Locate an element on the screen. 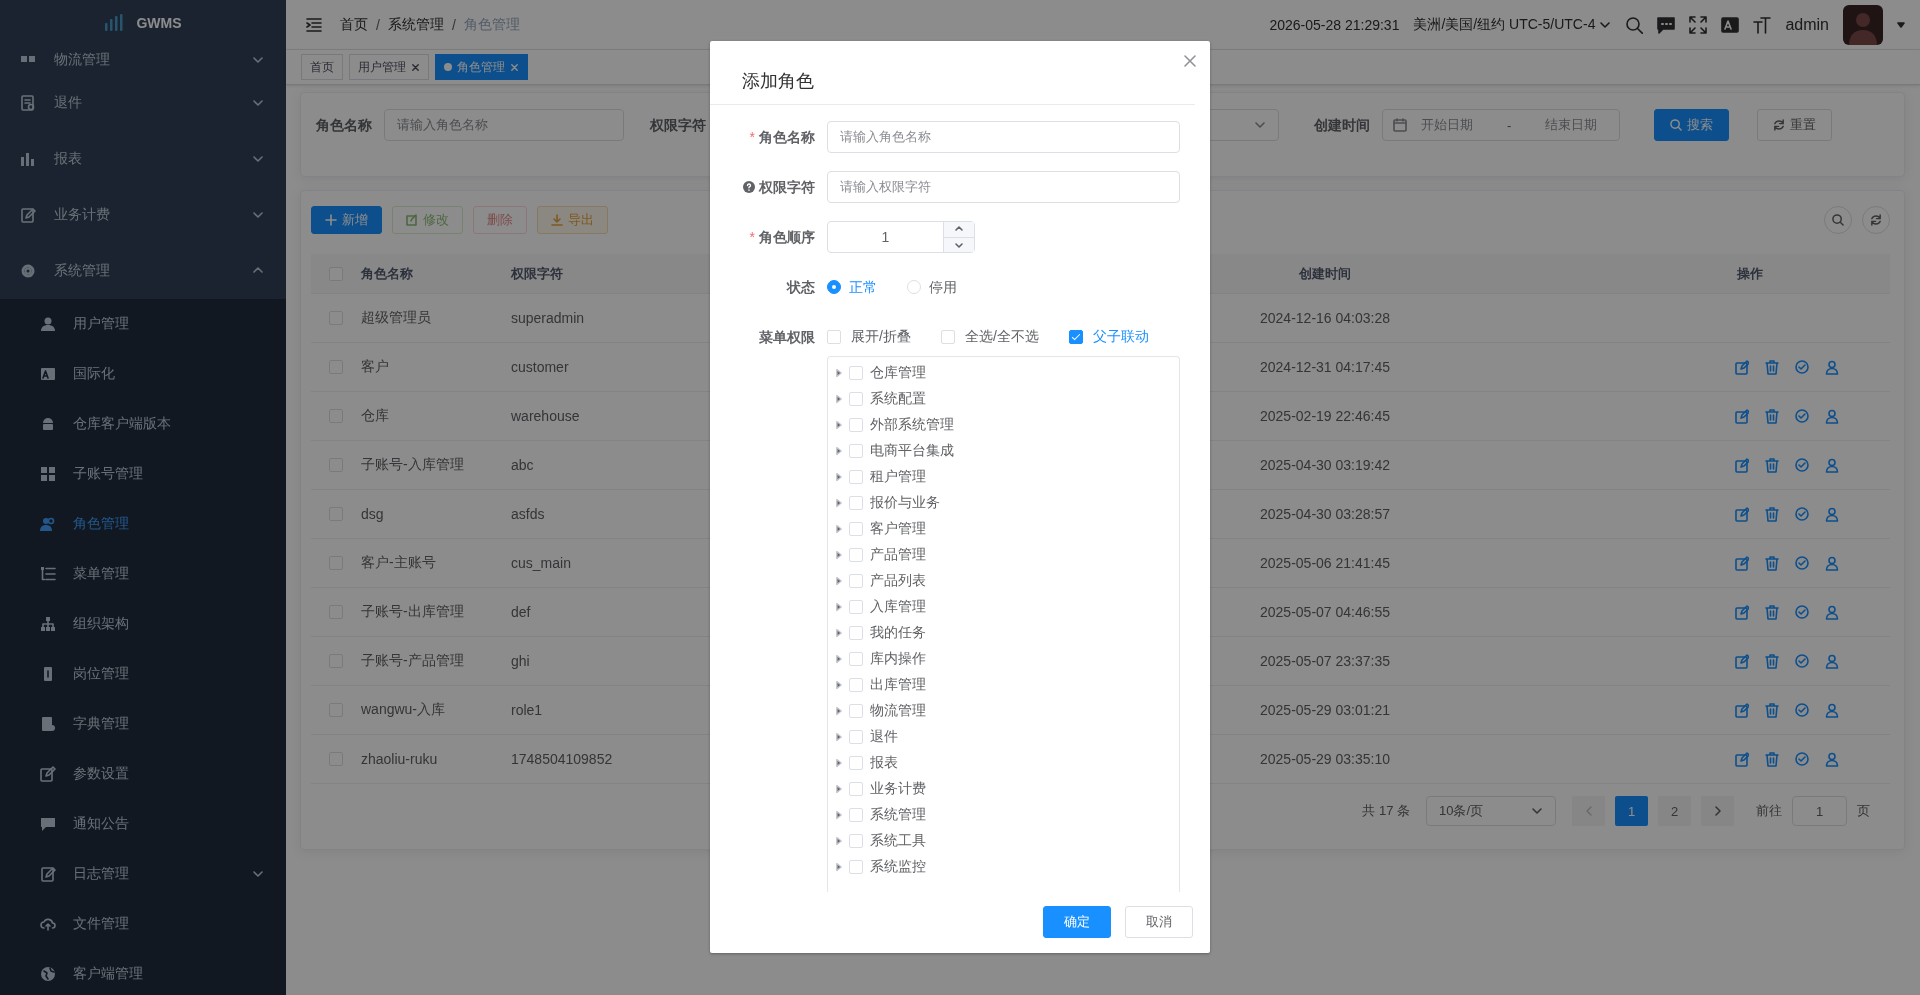 Image resolution: width=1920 pixels, height=995 pixels. tree-node-label: 仓库管理 is located at coordinates (898, 373).